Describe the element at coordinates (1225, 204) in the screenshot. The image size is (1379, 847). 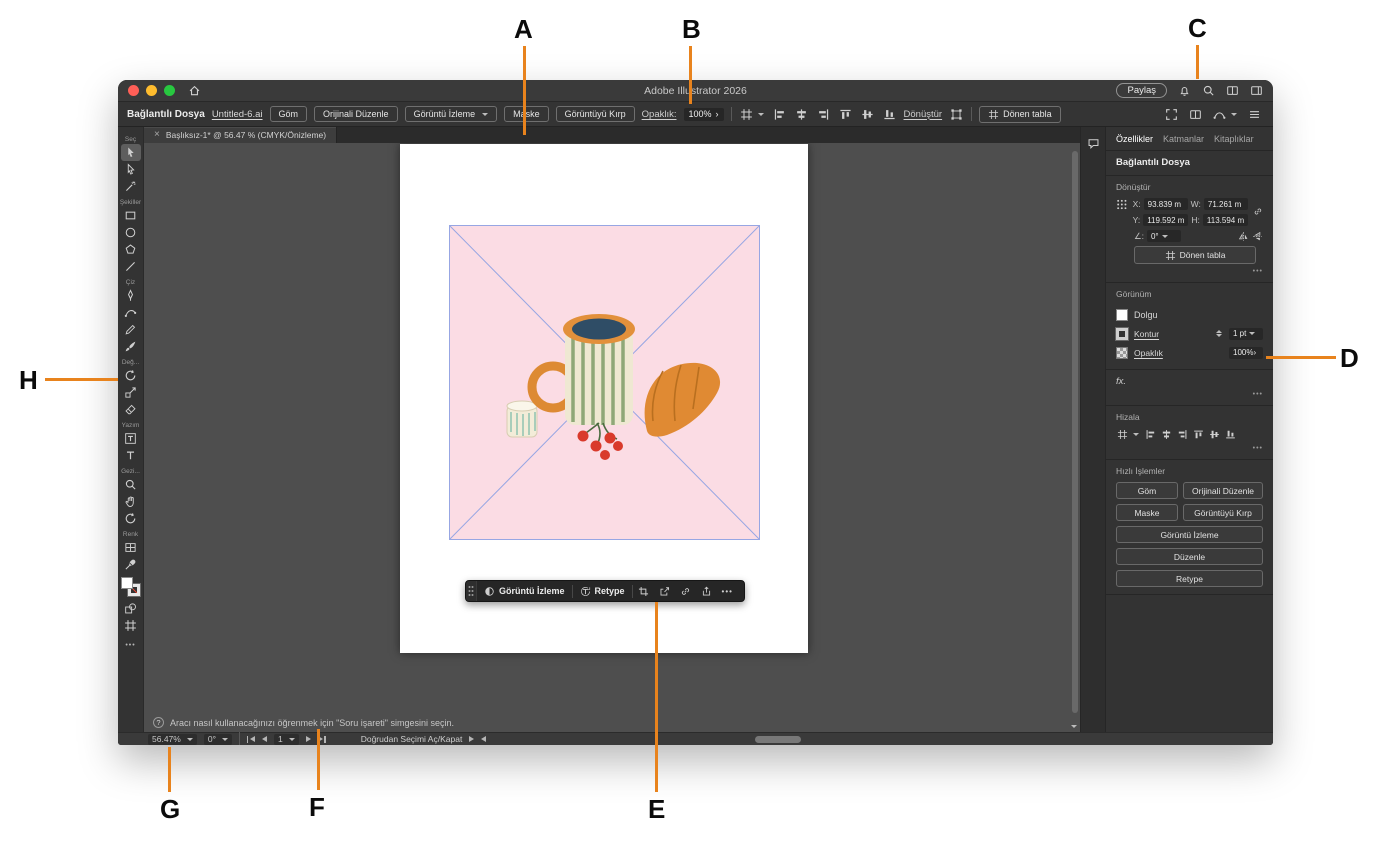
I see `w-field: 71.261 m` at that location.